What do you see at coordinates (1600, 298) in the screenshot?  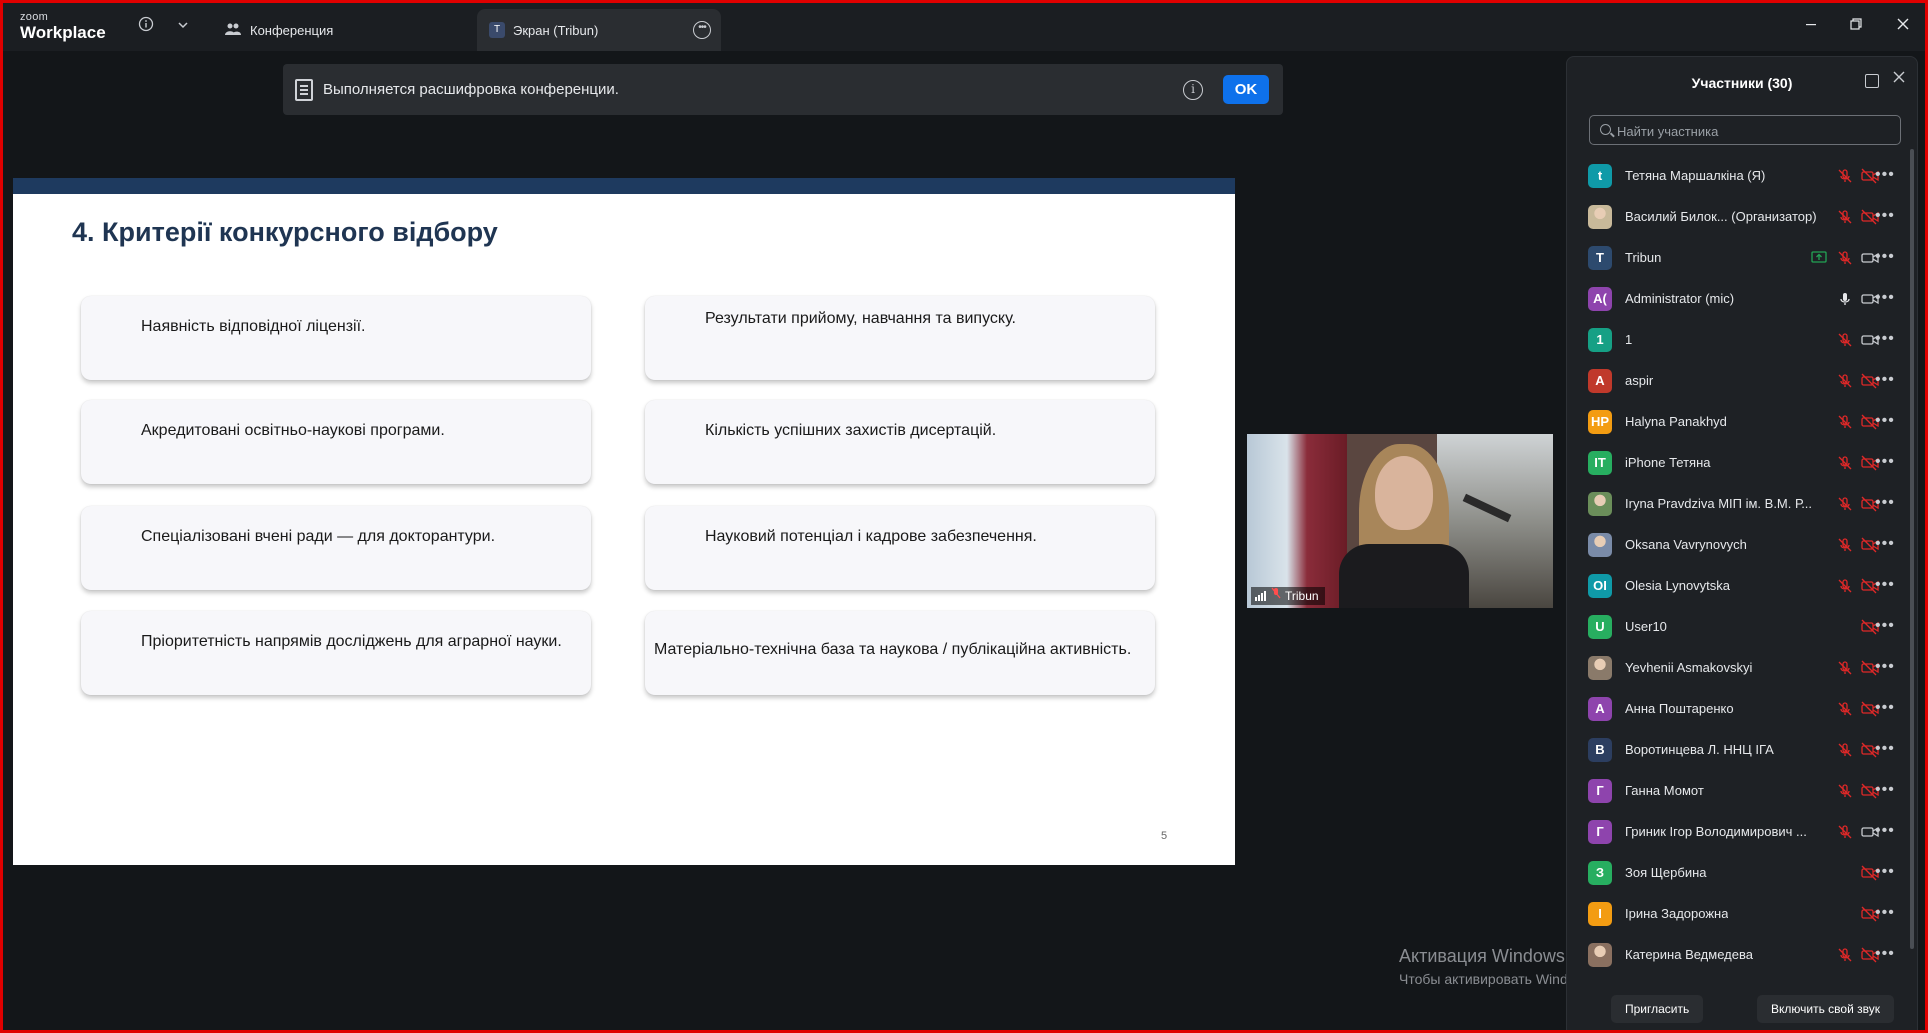 I see `avatar: A(` at bounding box center [1600, 298].